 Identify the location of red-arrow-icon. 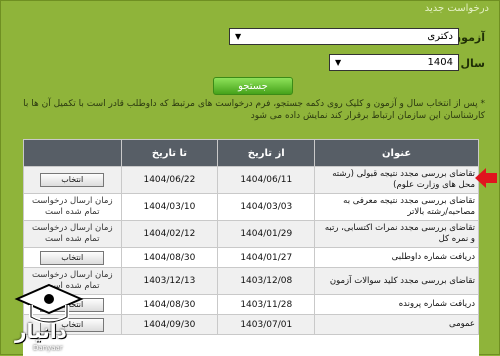
(486, 178).